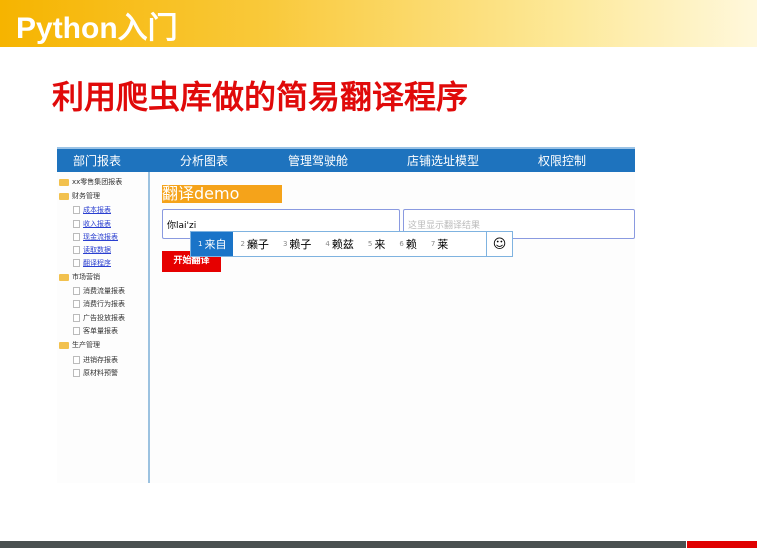 The width and height of the screenshot is (757, 548). I want to click on nav-item: 部门报表, so click(97, 160).